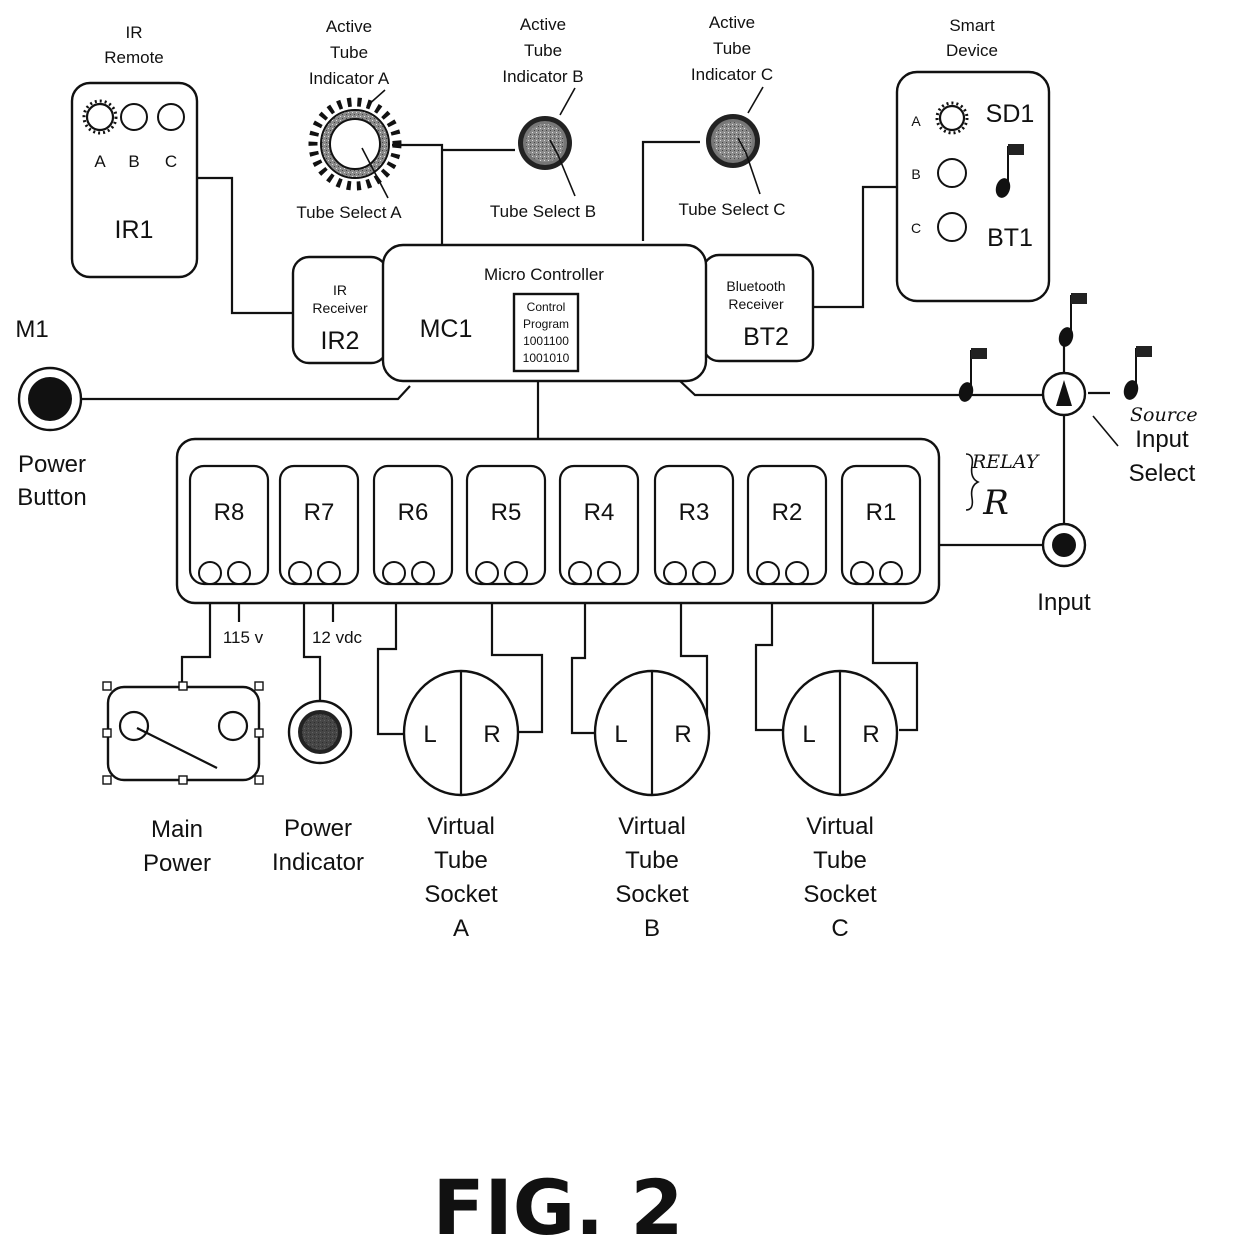 The height and width of the screenshot is (1250, 1240). What do you see at coordinates (1162, 473) in the screenshot?
I see `source-input-select-label-3: Select` at bounding box center [1162, 473].